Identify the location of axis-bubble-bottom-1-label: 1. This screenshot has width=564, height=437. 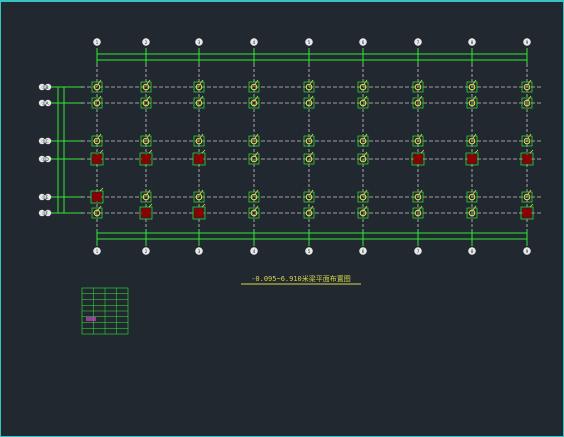
(97, 251).